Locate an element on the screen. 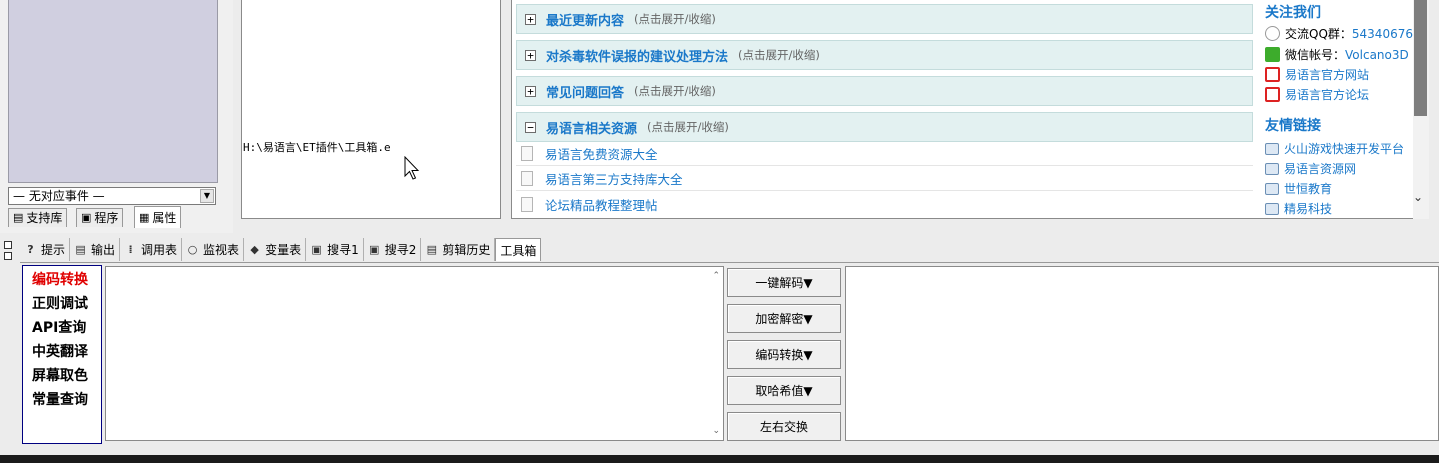  scrollbar-thumb is located at coordinates (1420, 58).